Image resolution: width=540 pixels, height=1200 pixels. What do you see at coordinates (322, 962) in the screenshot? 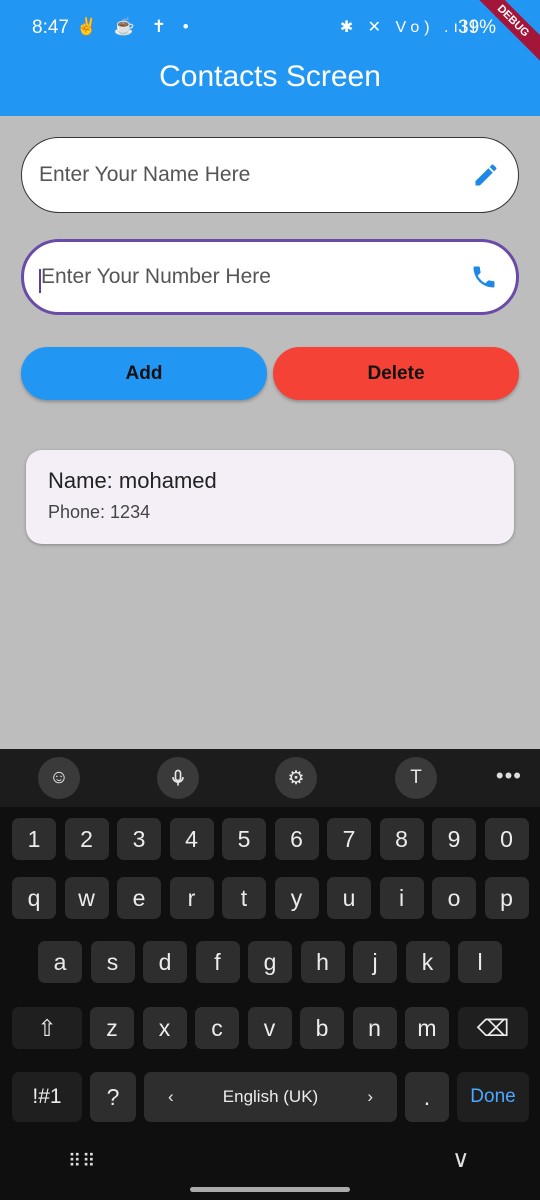
I see `key-h: h` at bounding box center [322, 962].